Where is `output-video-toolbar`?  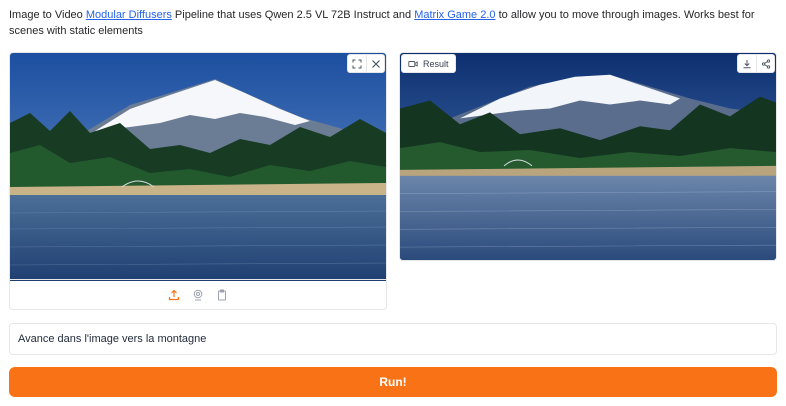
output-video-toolbar is located at coordinates (756, 63).